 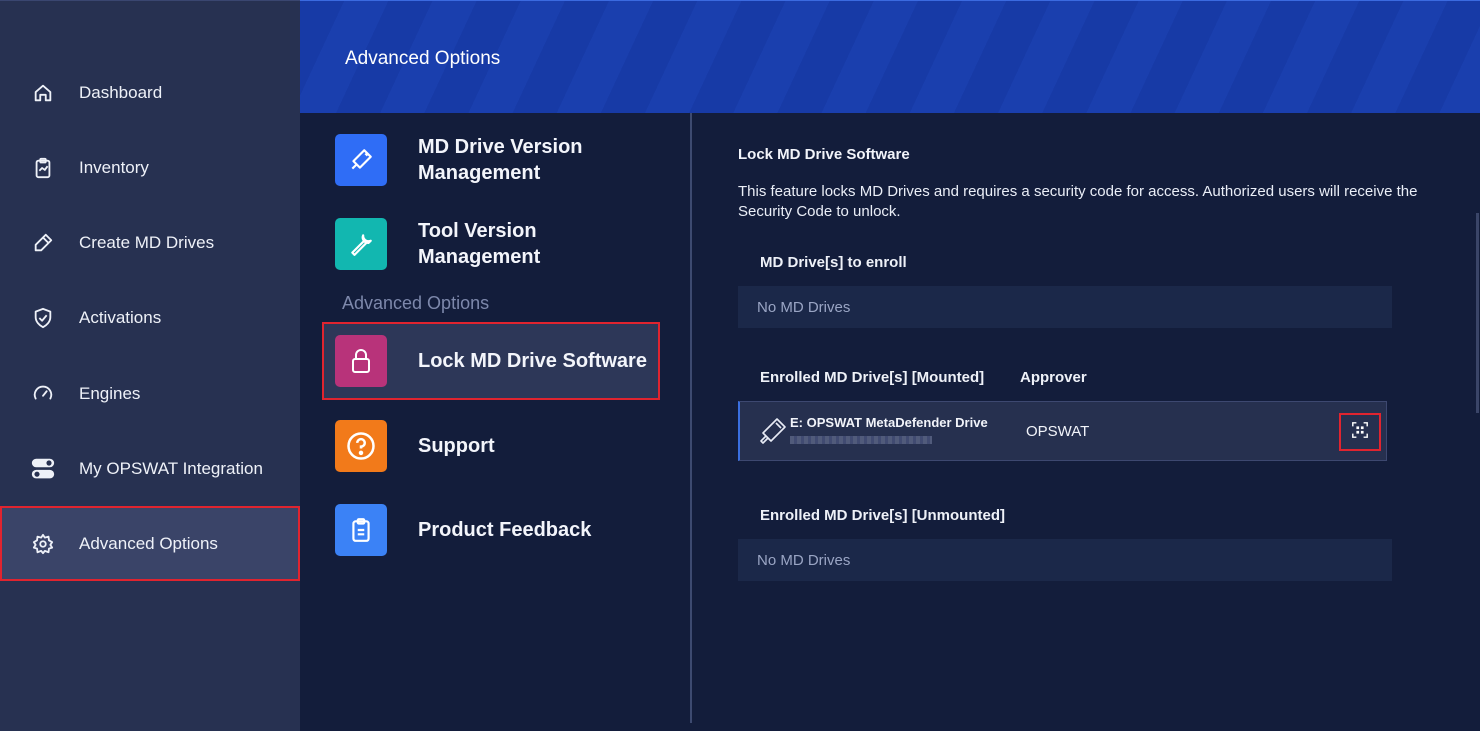 What do you see at coordinates (833, 262) in the screenshot?
I see `to-enroll-heading: MD Drive[s] to enroll` at bounding box center [833, 262].